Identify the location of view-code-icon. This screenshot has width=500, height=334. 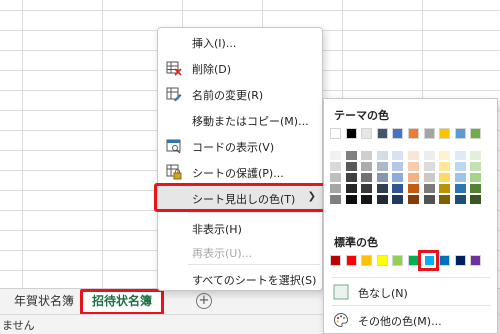
(174, 146).